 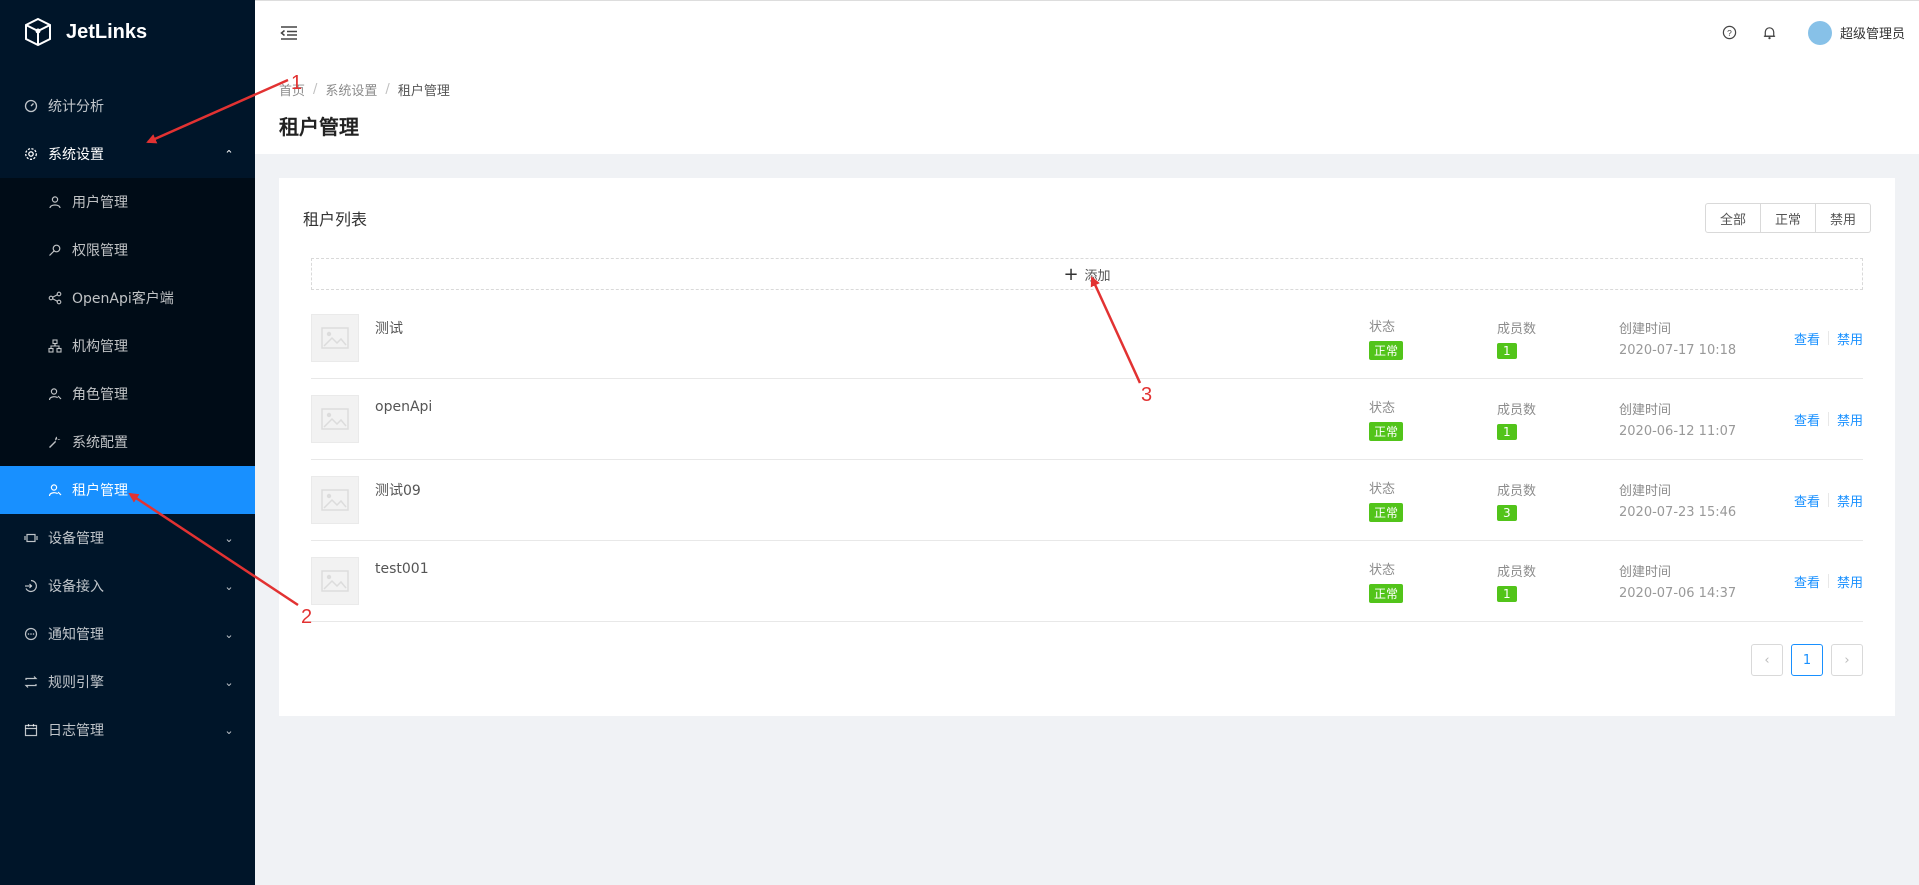 What do you see at coordinates (127, 154) in the screenshot?
I see `sidebar-item-system-settings: 系统设置 ⌃` at bounding box center [127, 154].